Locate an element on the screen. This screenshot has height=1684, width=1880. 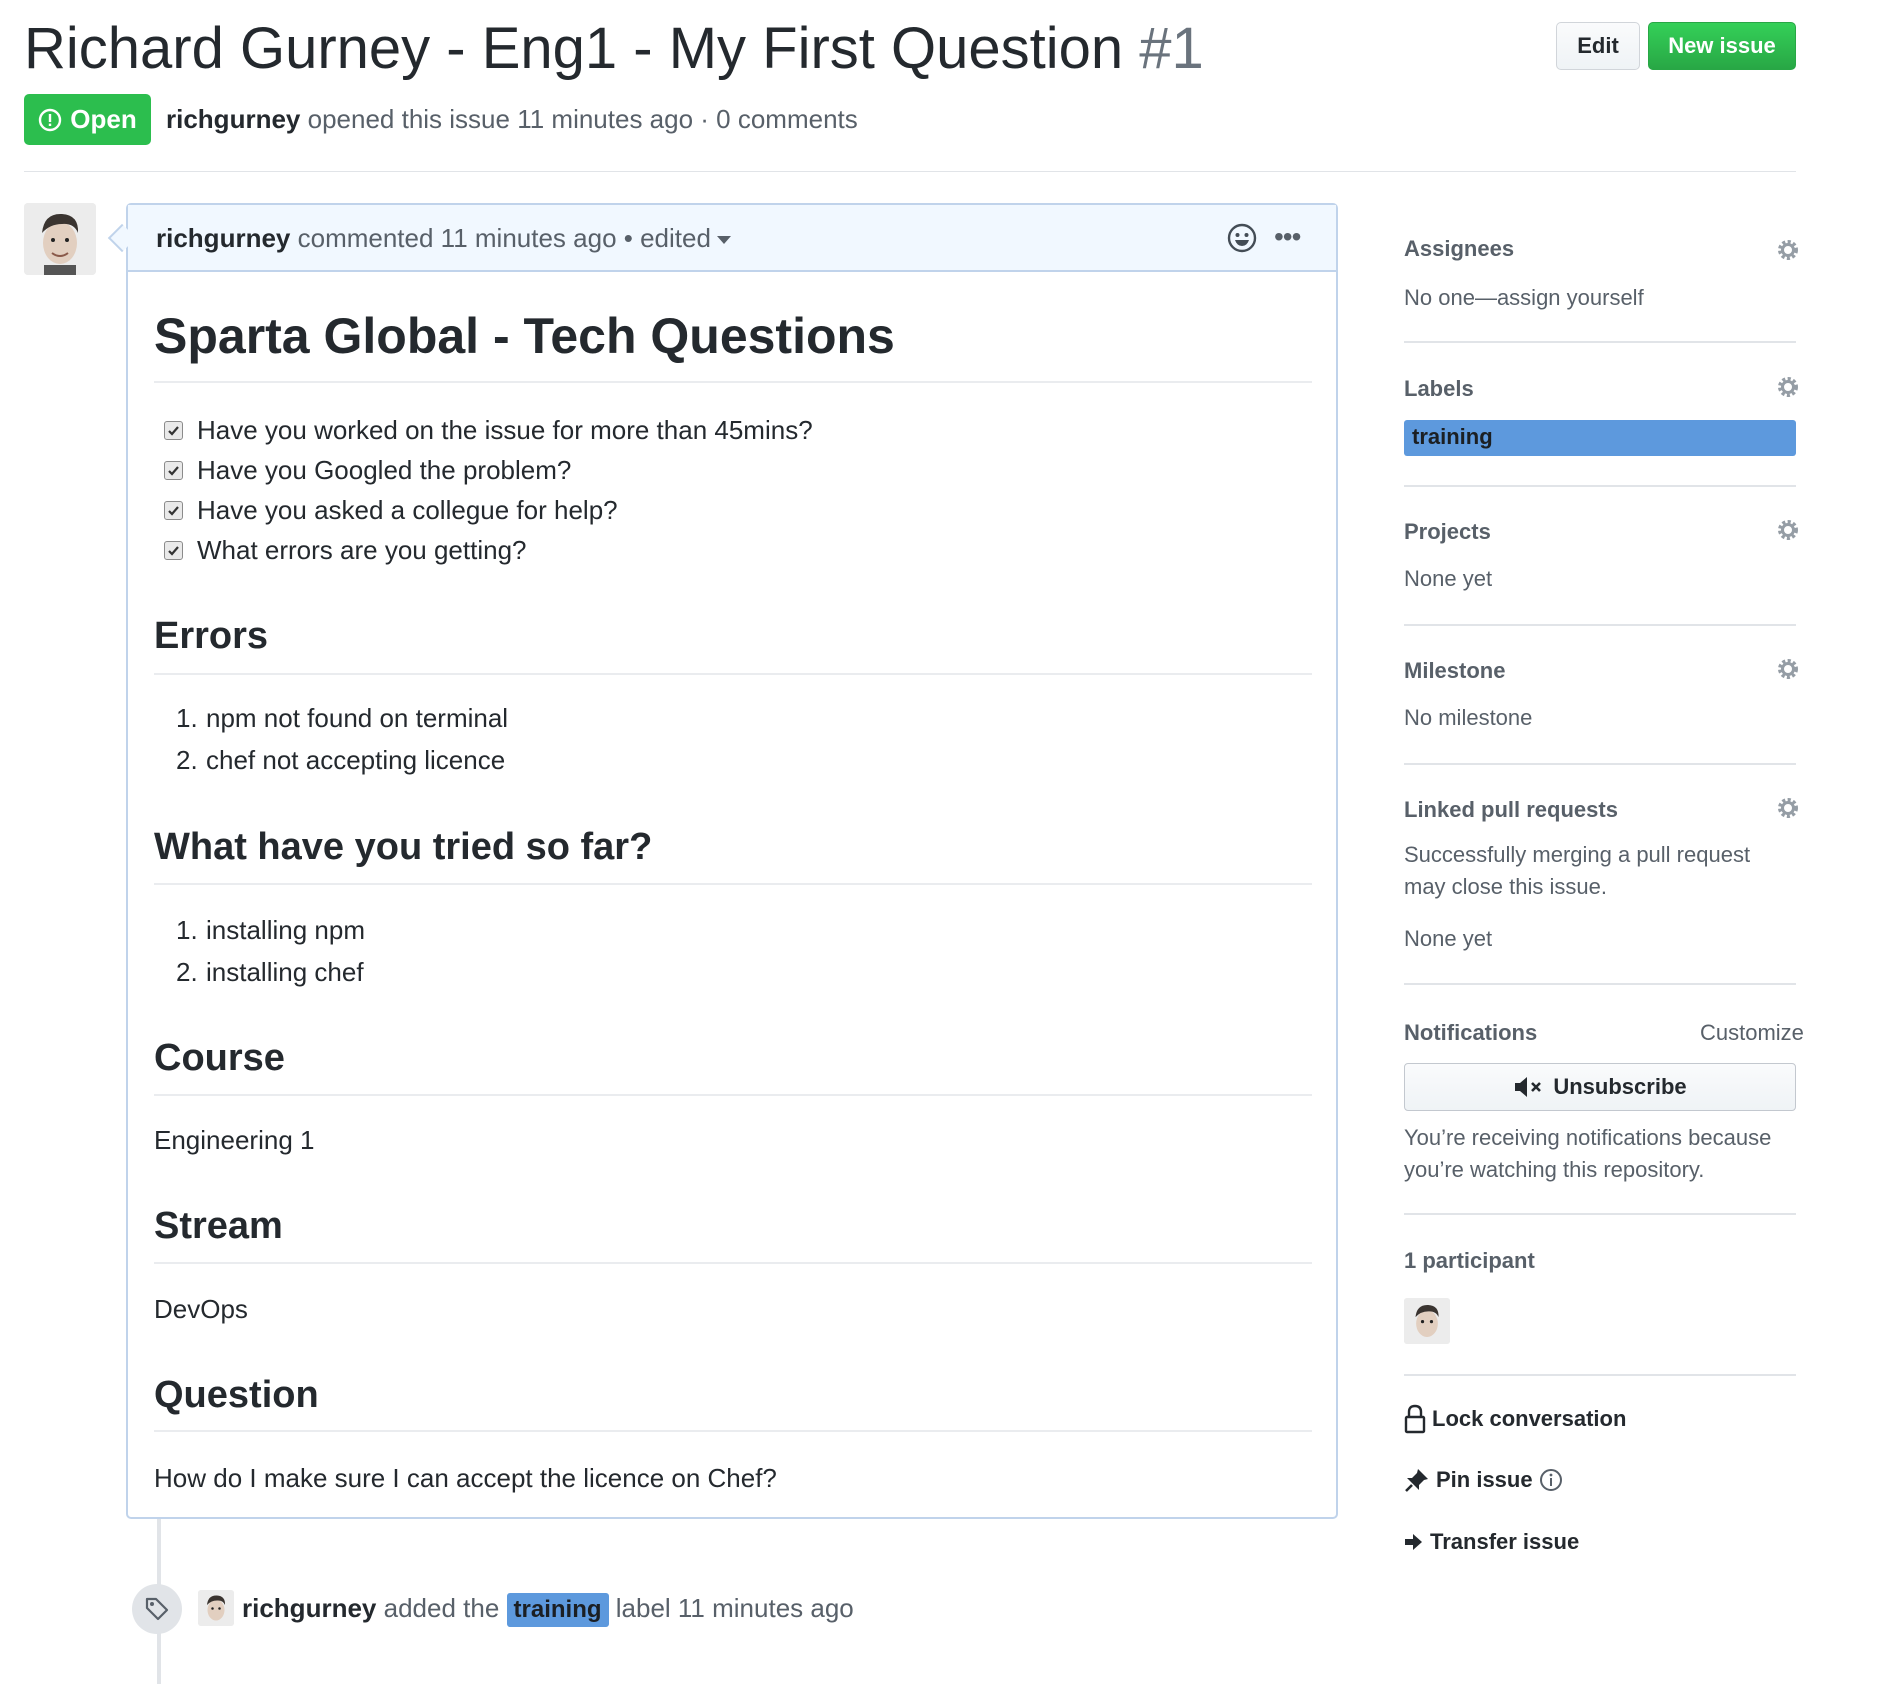
labels-gear-icon is located at coordinates (1788, 387).